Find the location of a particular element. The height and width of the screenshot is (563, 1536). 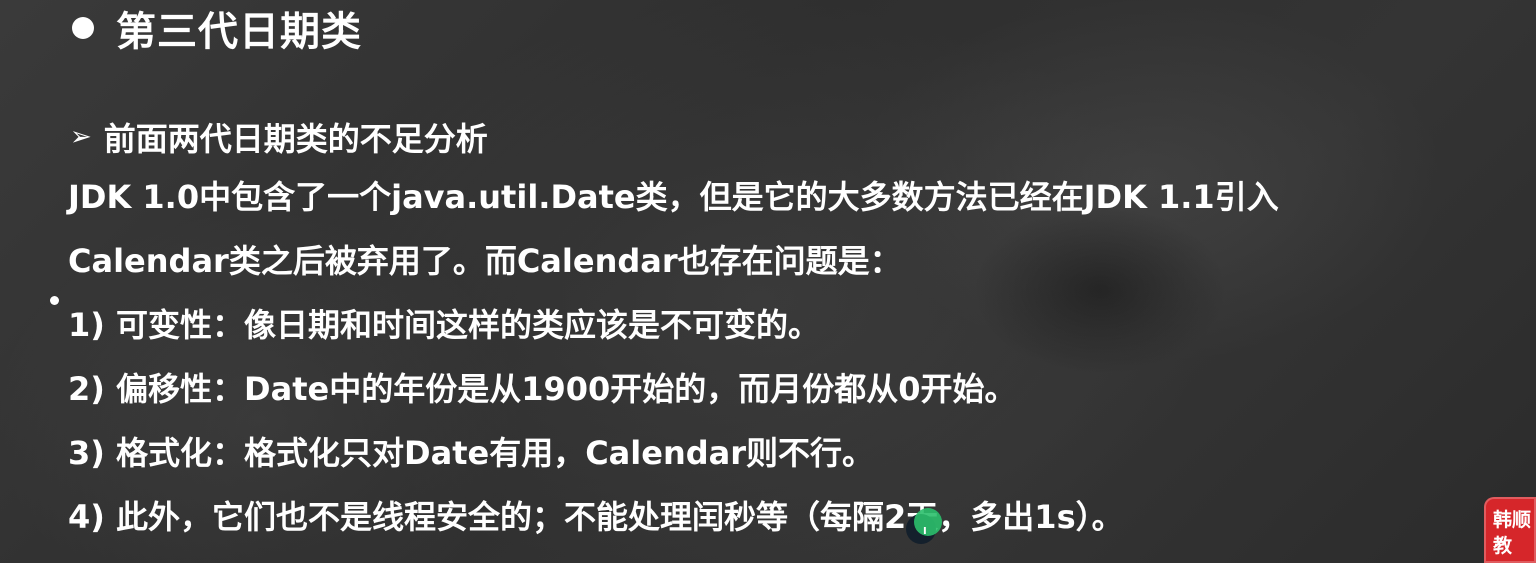

body-line-2: Calendar类之后被弃用了。而Calendar也存在问题是： is located at coordinates (485, 261).